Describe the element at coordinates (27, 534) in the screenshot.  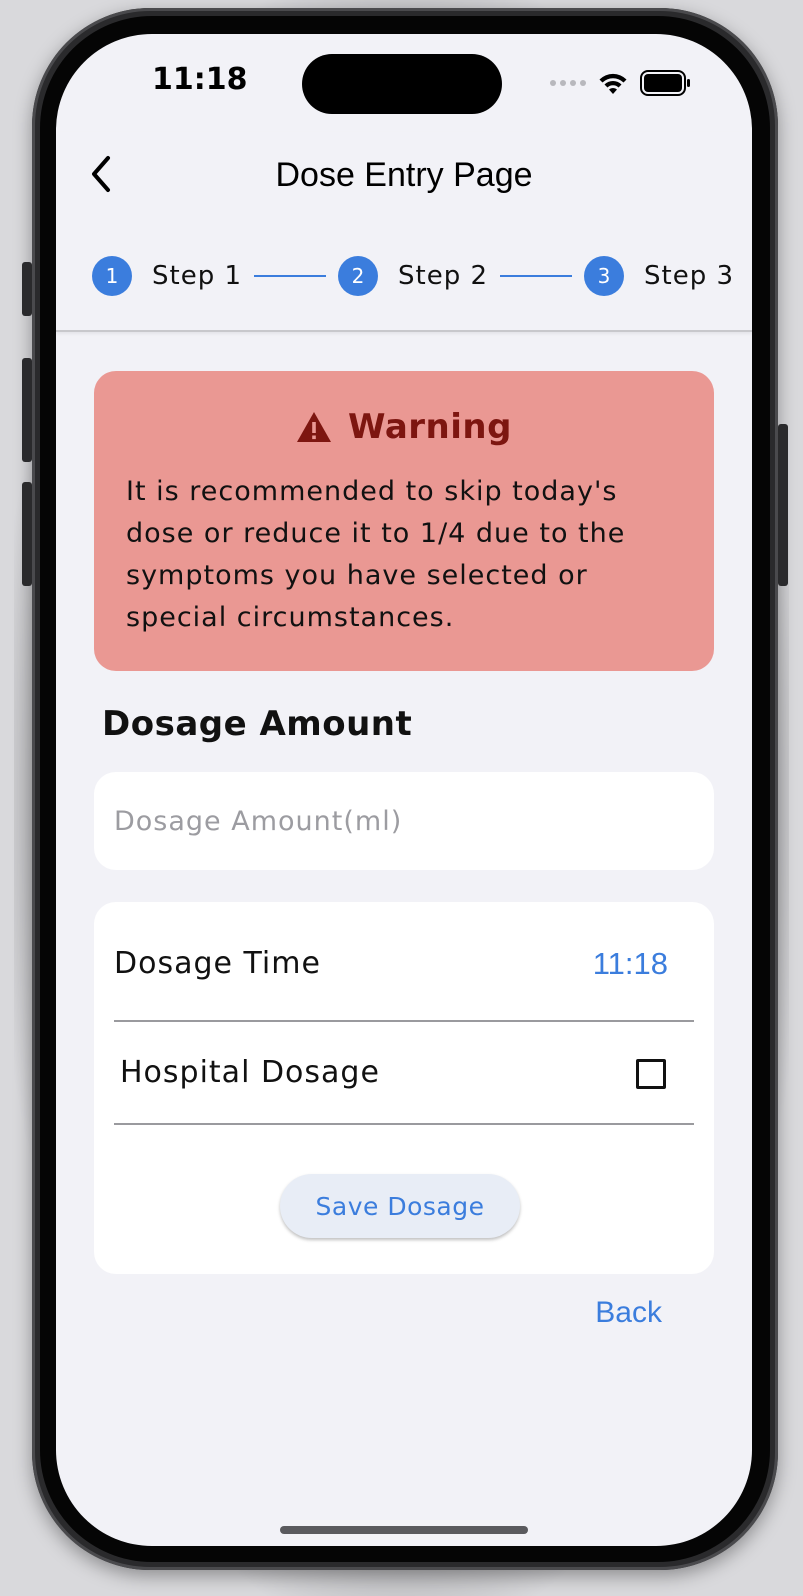
I see `volume-down-button` at that location.